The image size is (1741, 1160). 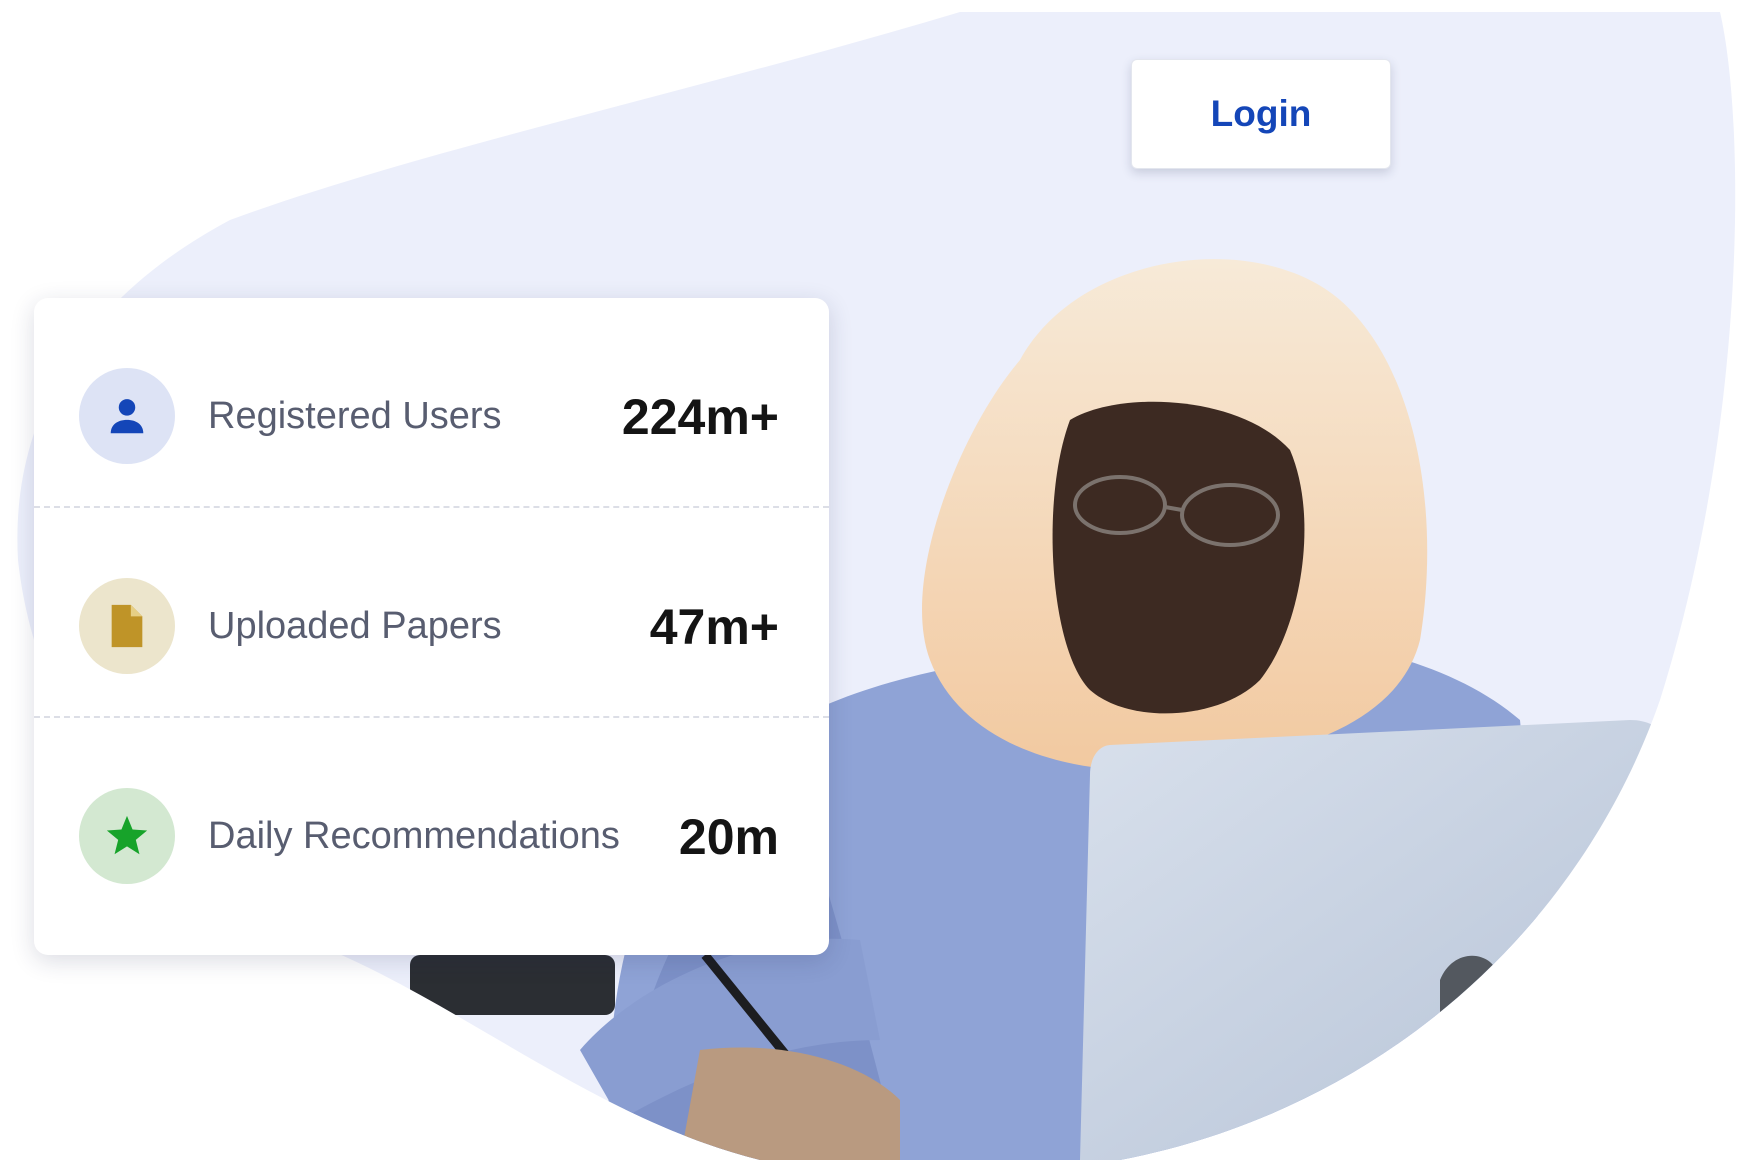 What do you see at coordinates (355, 626) in the screenshot?
I see `stat-label: Uploaded Papers` at bounding box center [355, 626].